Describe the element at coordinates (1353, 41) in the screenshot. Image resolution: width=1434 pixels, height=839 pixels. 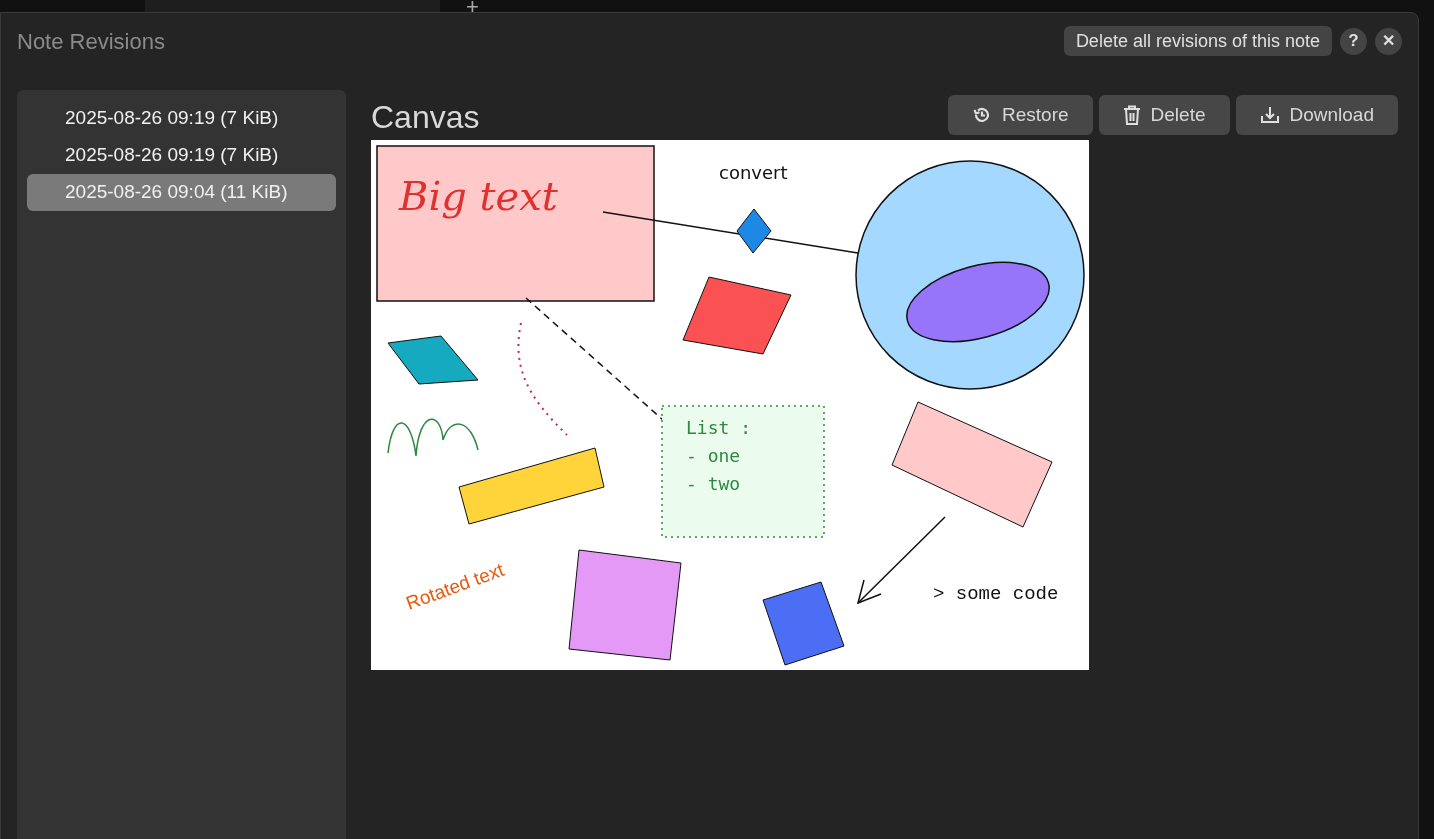
I see `help-button: ?` at that location.